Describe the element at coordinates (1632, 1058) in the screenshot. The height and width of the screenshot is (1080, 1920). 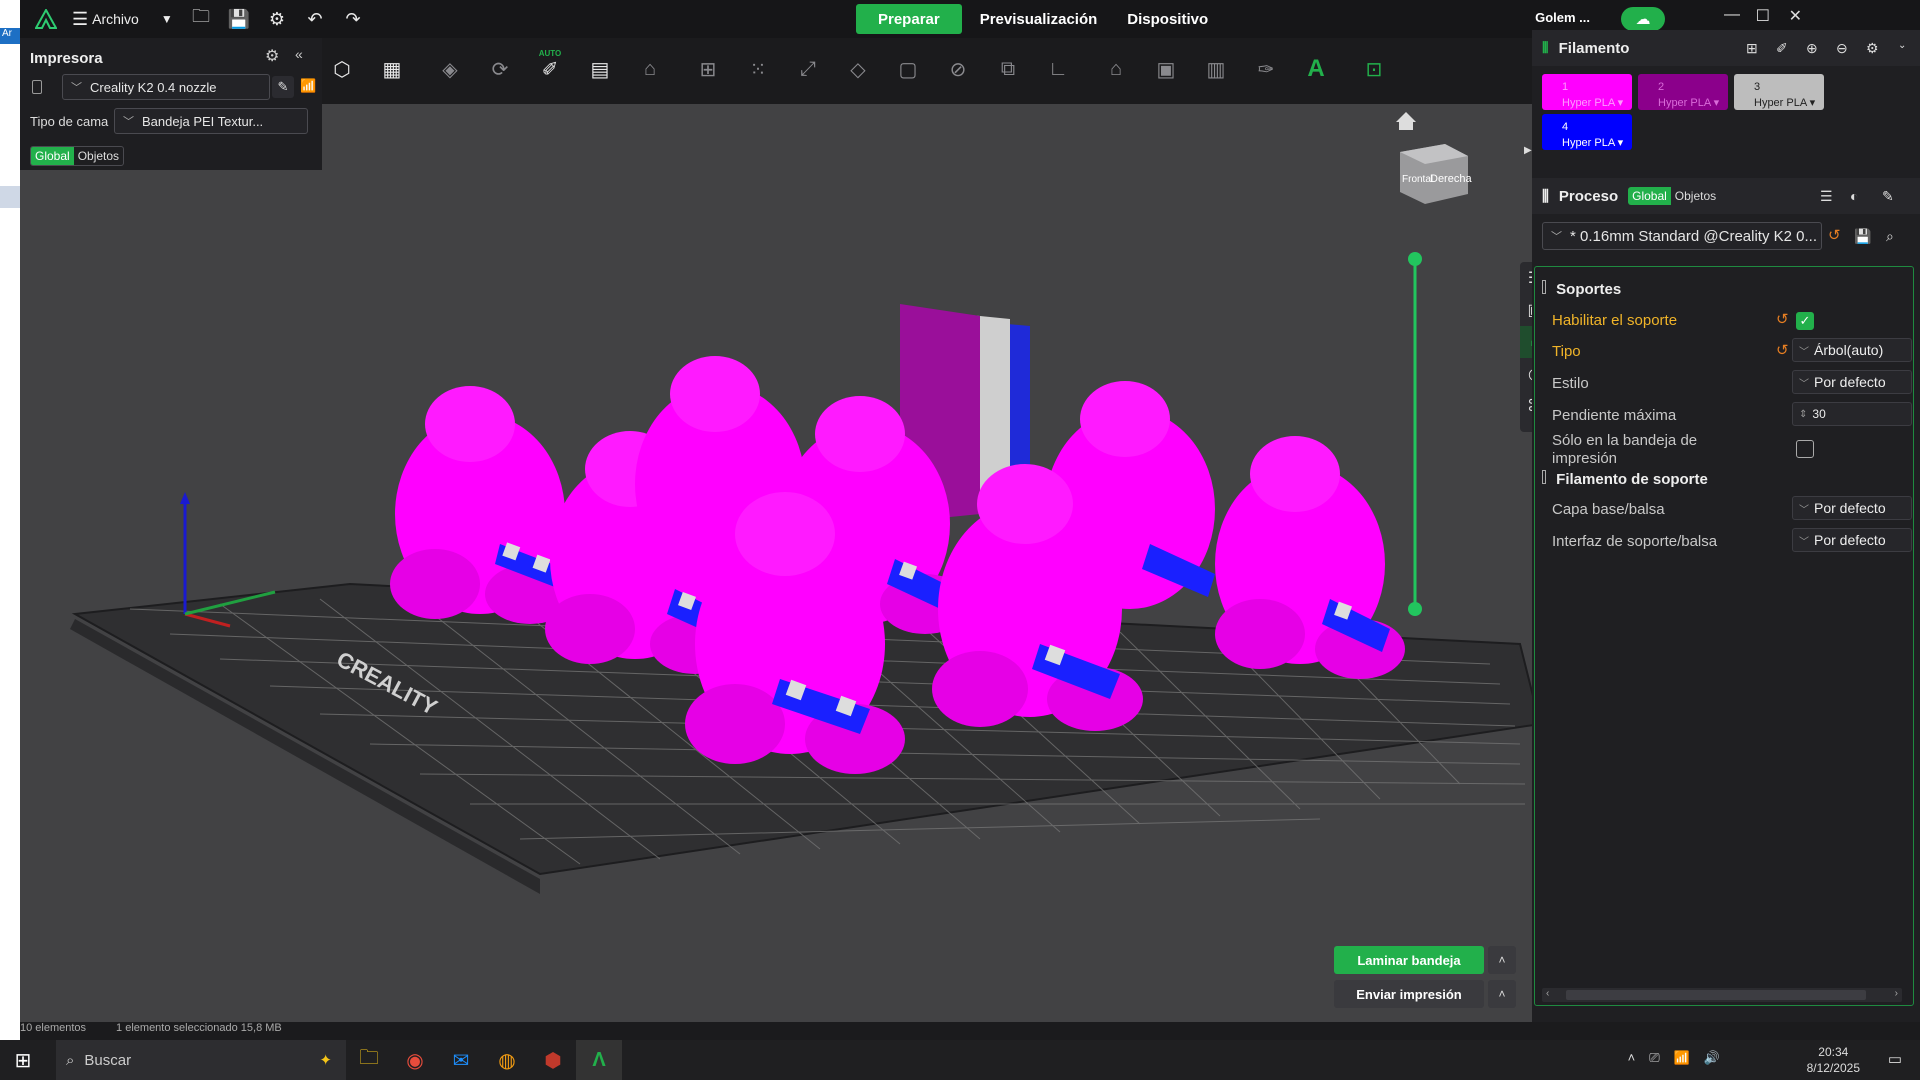
I see `tray-chevron-icon: ˄` at that location.